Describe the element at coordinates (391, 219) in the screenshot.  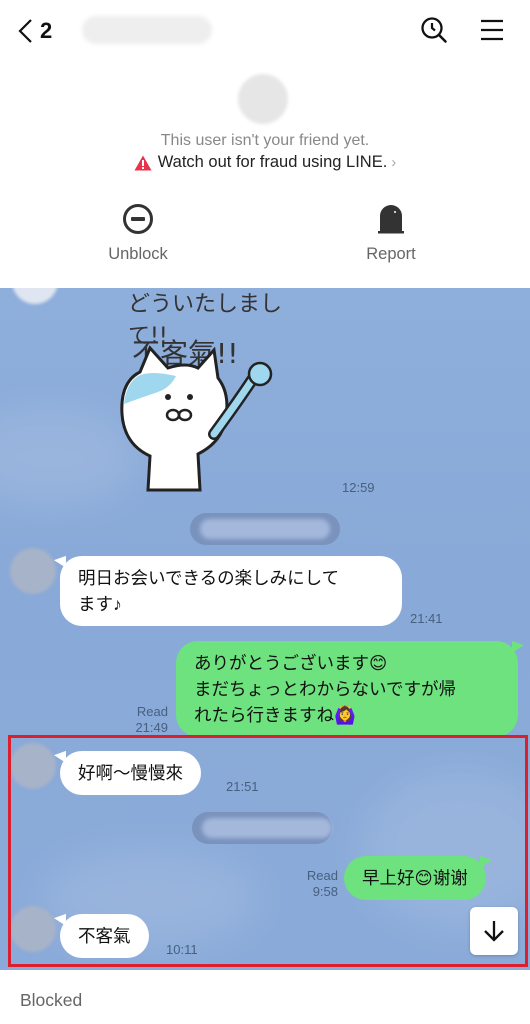
I see `report-icon` at that location.